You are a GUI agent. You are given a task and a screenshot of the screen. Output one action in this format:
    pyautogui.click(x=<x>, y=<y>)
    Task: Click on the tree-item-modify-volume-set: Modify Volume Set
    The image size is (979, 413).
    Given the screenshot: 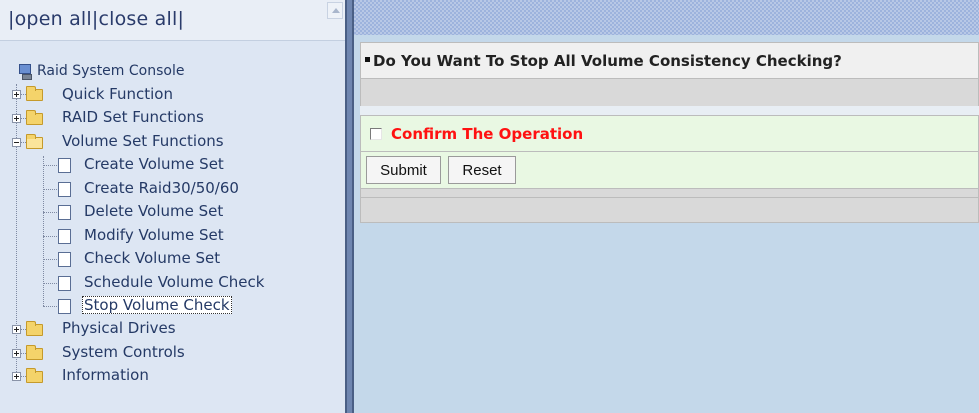 What is the action you would take?
    pyautogui.click(x=154, y=235)
    